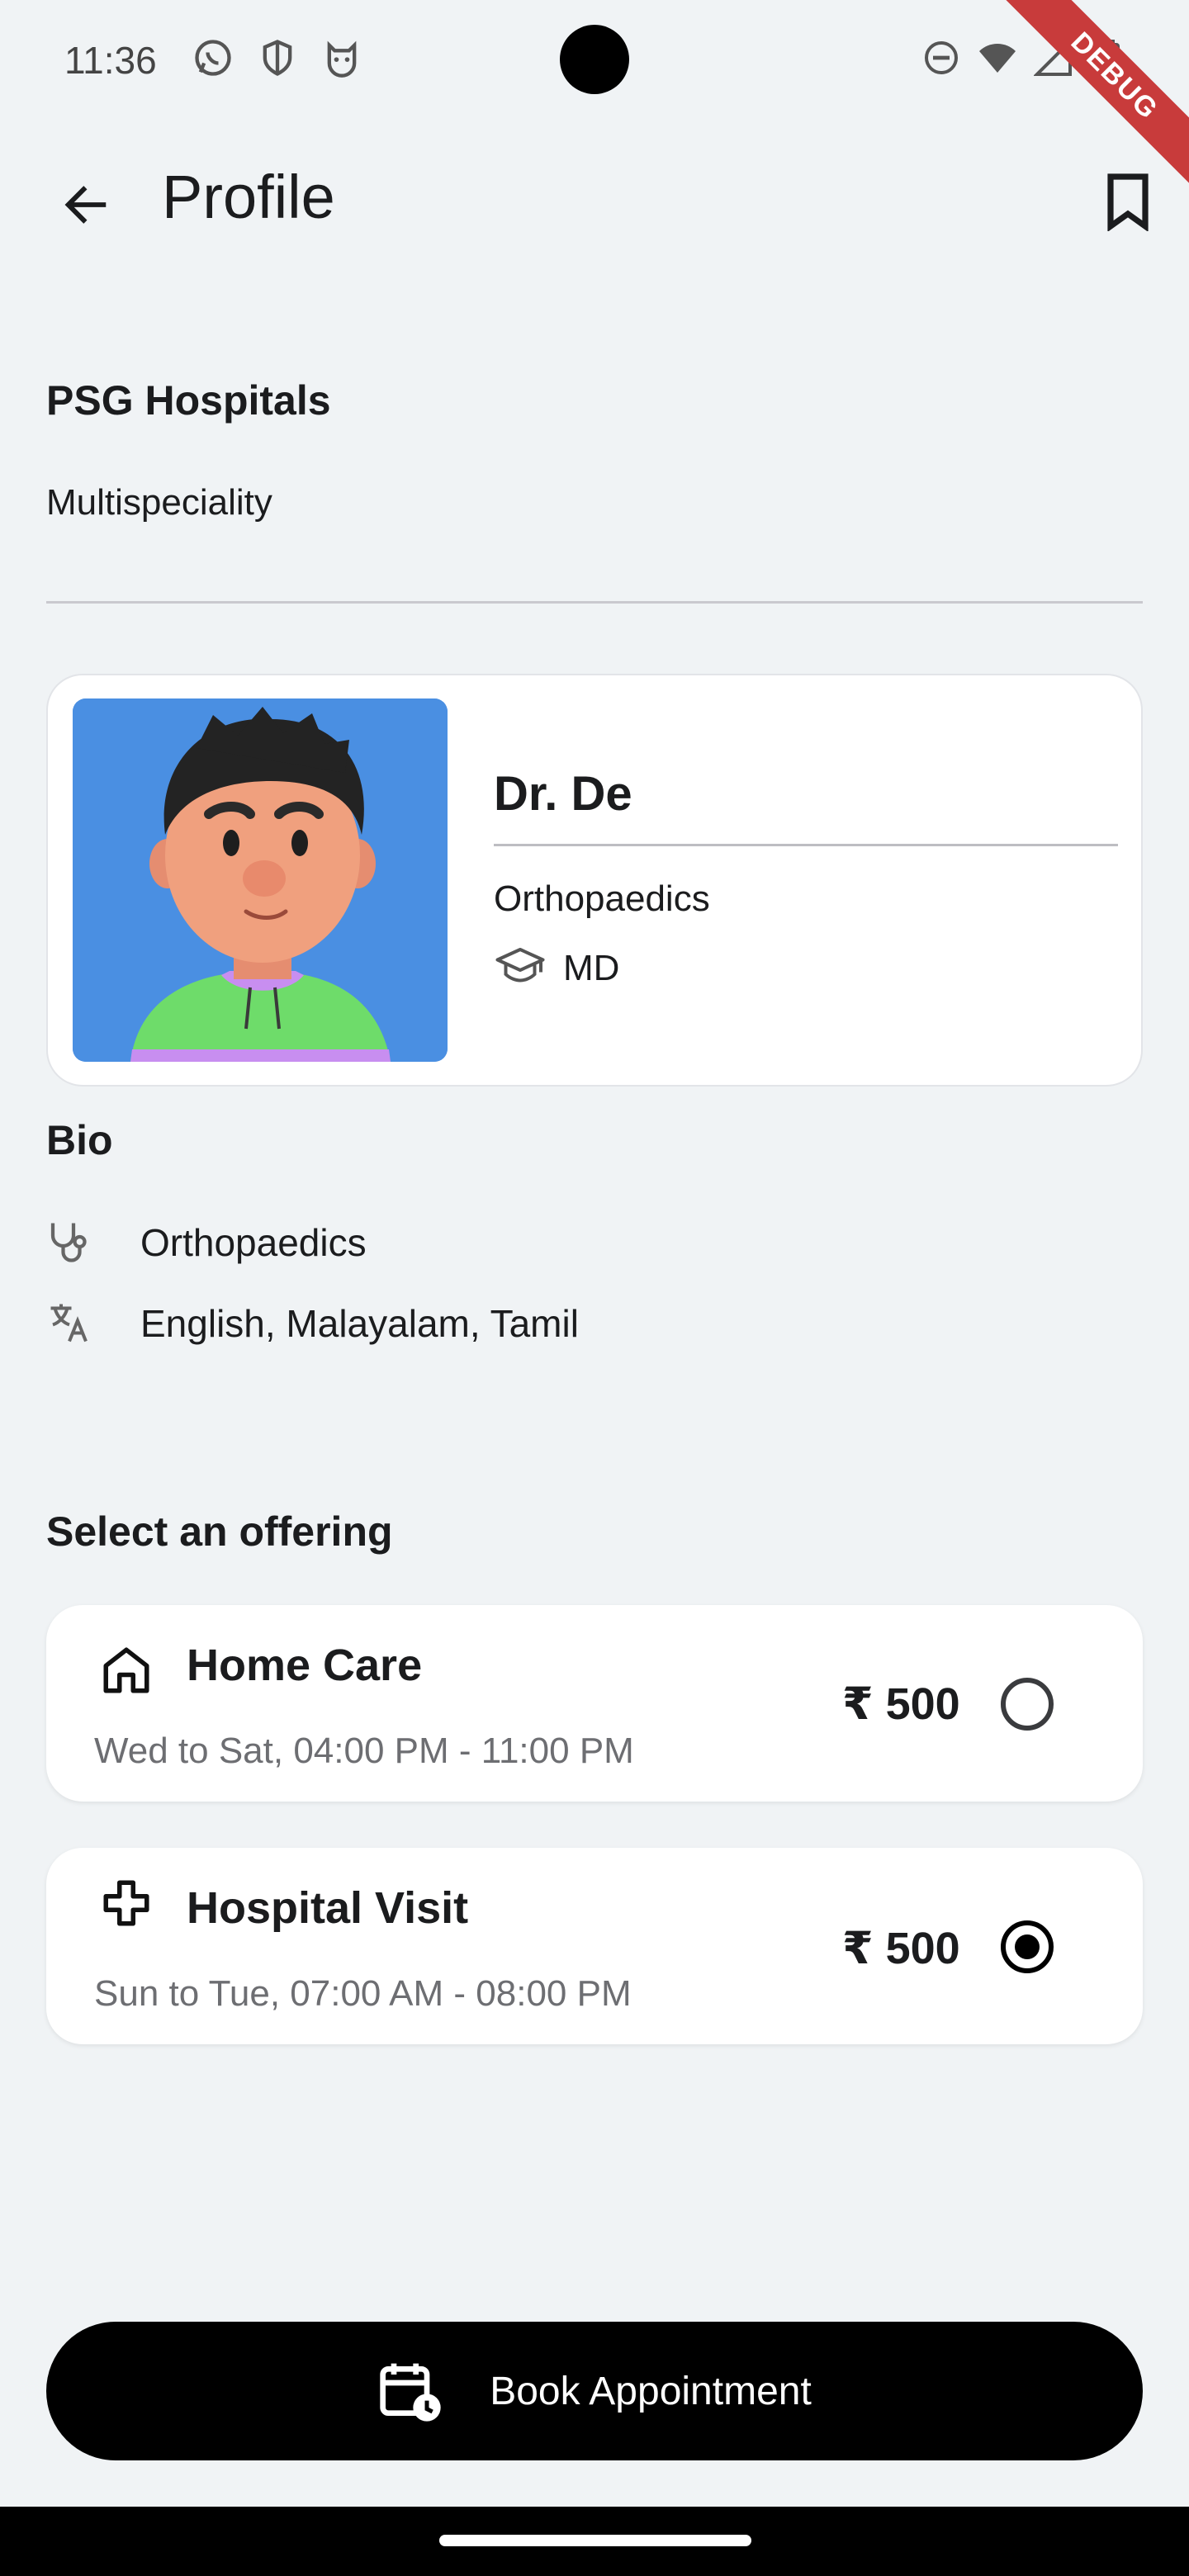  Describe the element at coordinates (941, 57) in the screenshot. I see `do-not-disturb-icon` at that location.